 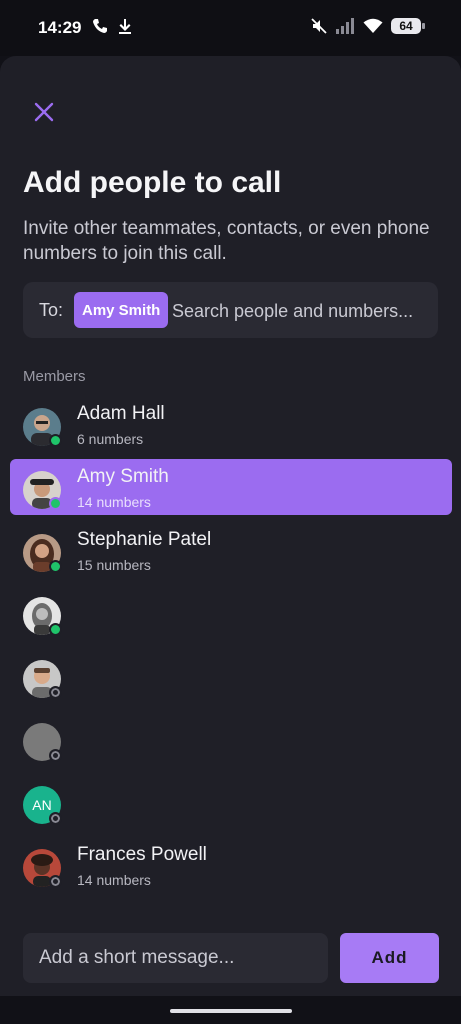 I want to click on close-icon, so click(x=44, y=112).